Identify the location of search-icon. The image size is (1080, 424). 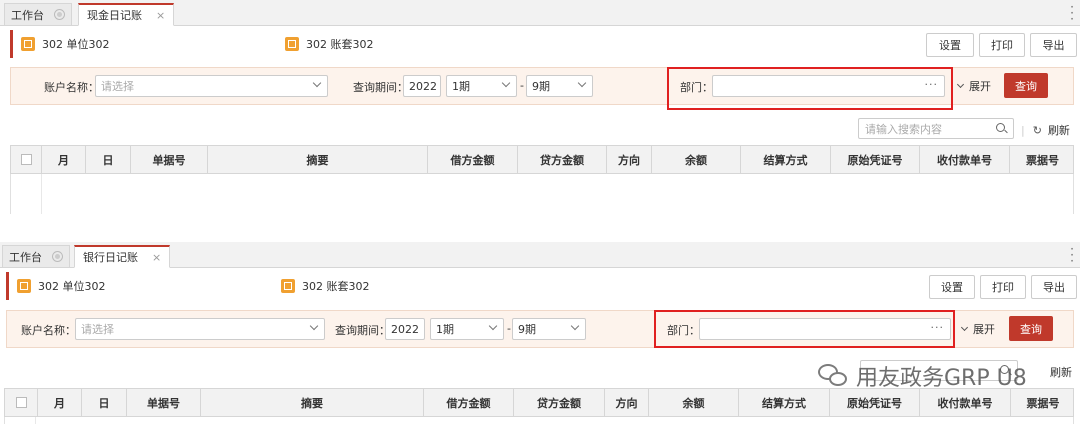
(1000, 127).